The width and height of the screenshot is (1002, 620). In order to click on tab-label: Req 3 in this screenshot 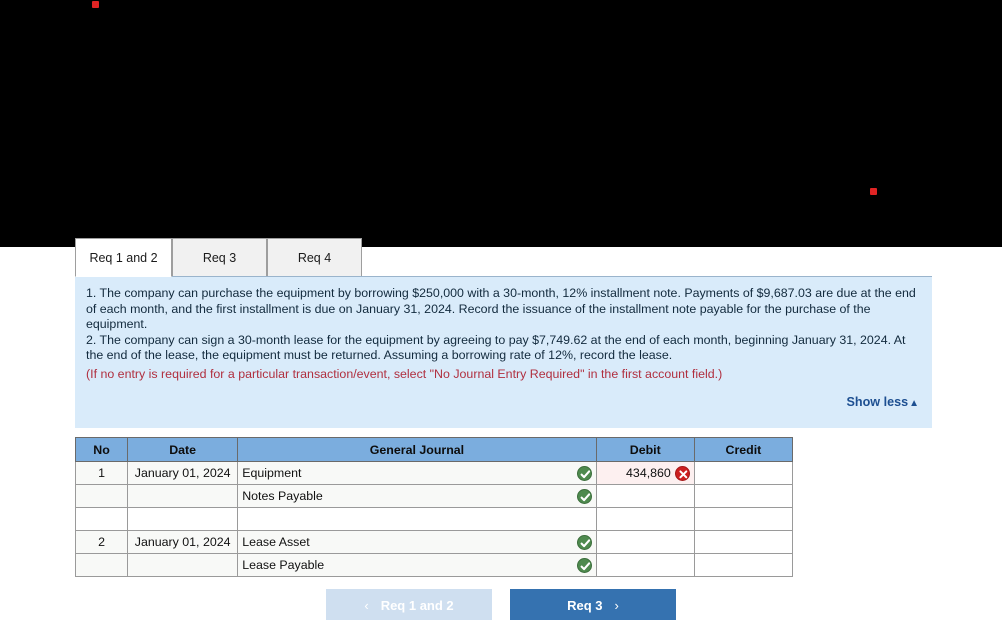, I will do `click(219, 257)`.